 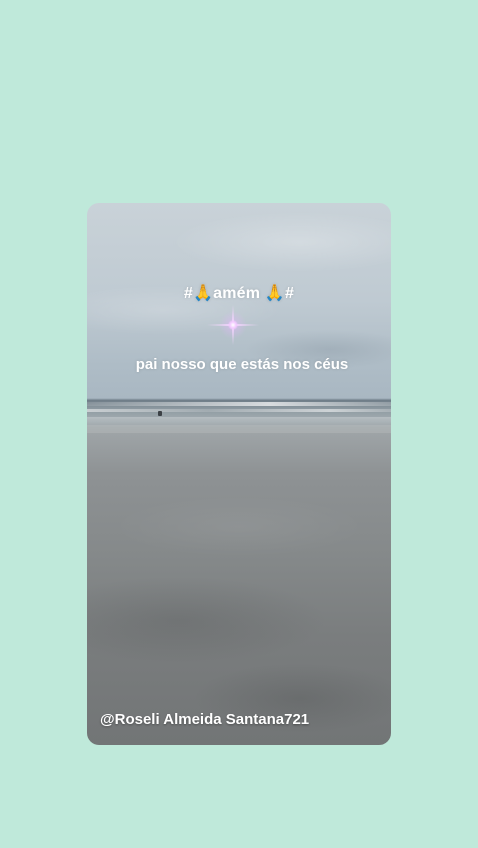 What do you see at coordinates (205, 719) in the screenshot?
I see `username-label: @Roseli Almeida Santana721` at bounding box center [205, 719].